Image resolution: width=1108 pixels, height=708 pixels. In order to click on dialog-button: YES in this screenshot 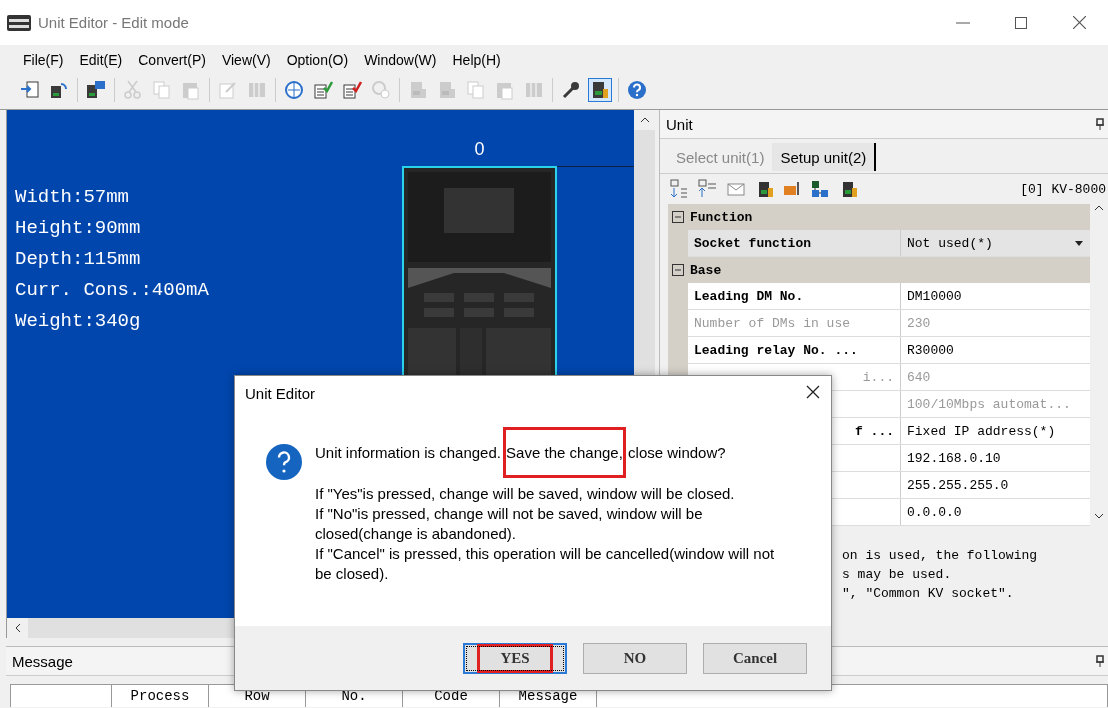, I will do `click(515, 658)`.